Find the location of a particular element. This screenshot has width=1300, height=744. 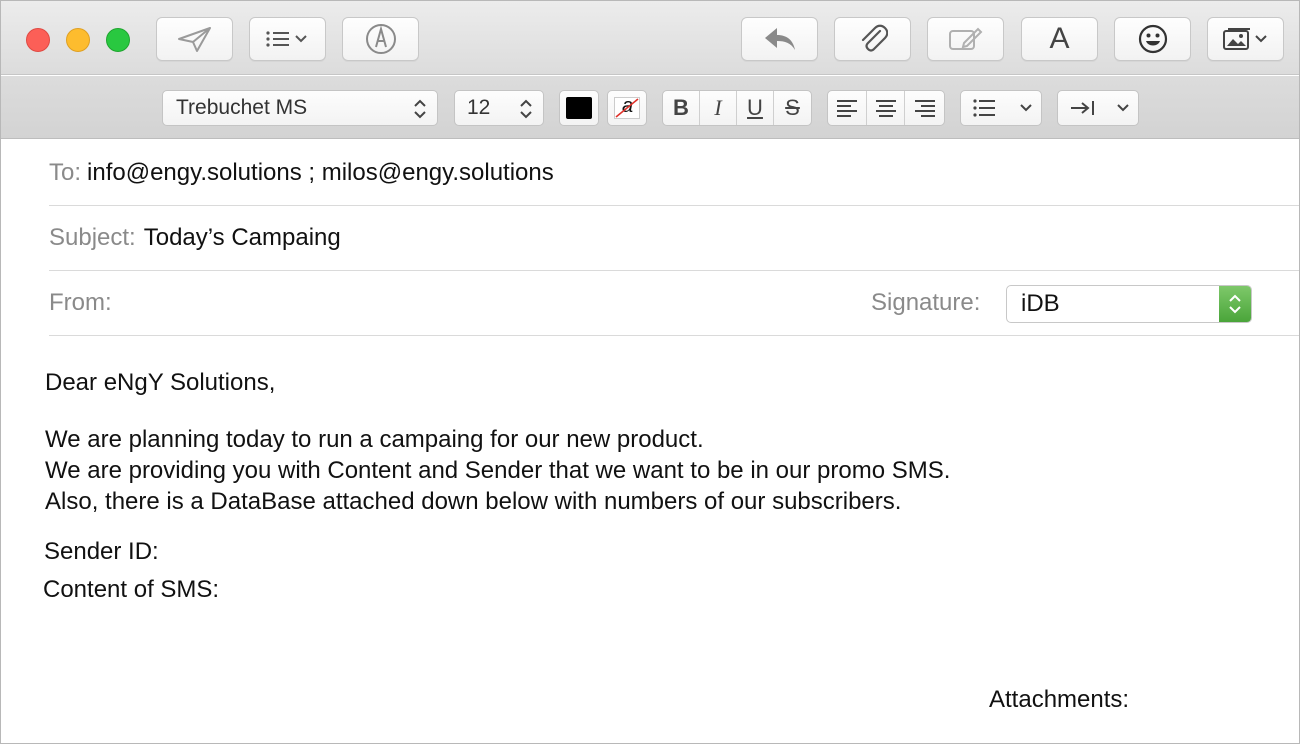

subject-field: Subject: Today’s Campaing is located at coordinates (674, 238).